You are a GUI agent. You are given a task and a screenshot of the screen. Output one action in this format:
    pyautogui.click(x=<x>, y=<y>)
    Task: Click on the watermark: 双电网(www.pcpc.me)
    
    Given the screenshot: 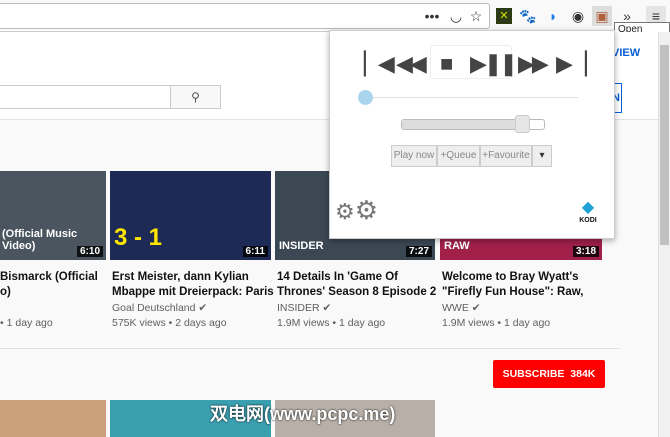 What is the action you would take?
    pyautogui.click(x=303, y=414)
    